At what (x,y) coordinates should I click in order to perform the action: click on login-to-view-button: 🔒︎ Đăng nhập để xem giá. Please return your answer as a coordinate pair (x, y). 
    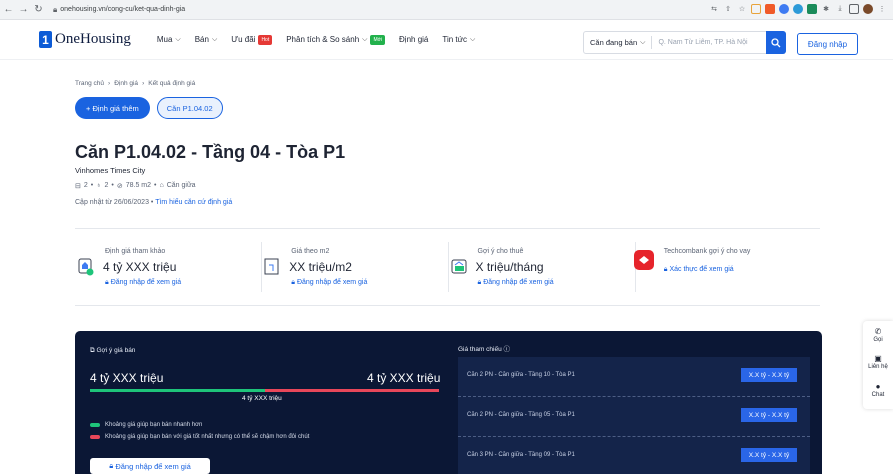
    Looking at the image, I should click on (150, 466).